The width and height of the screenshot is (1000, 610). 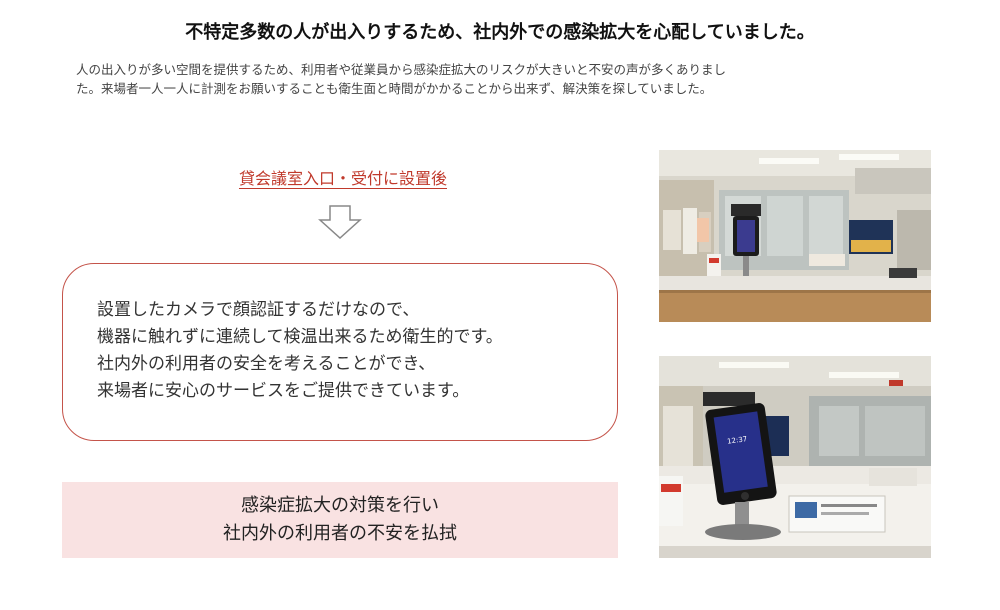 What do you see at coordinates (300, 337) in the screenshot?
I see `message-line-2: 機器に触れずに連続して検温出来るため衛生的です。` at bounding box center [300, 337].